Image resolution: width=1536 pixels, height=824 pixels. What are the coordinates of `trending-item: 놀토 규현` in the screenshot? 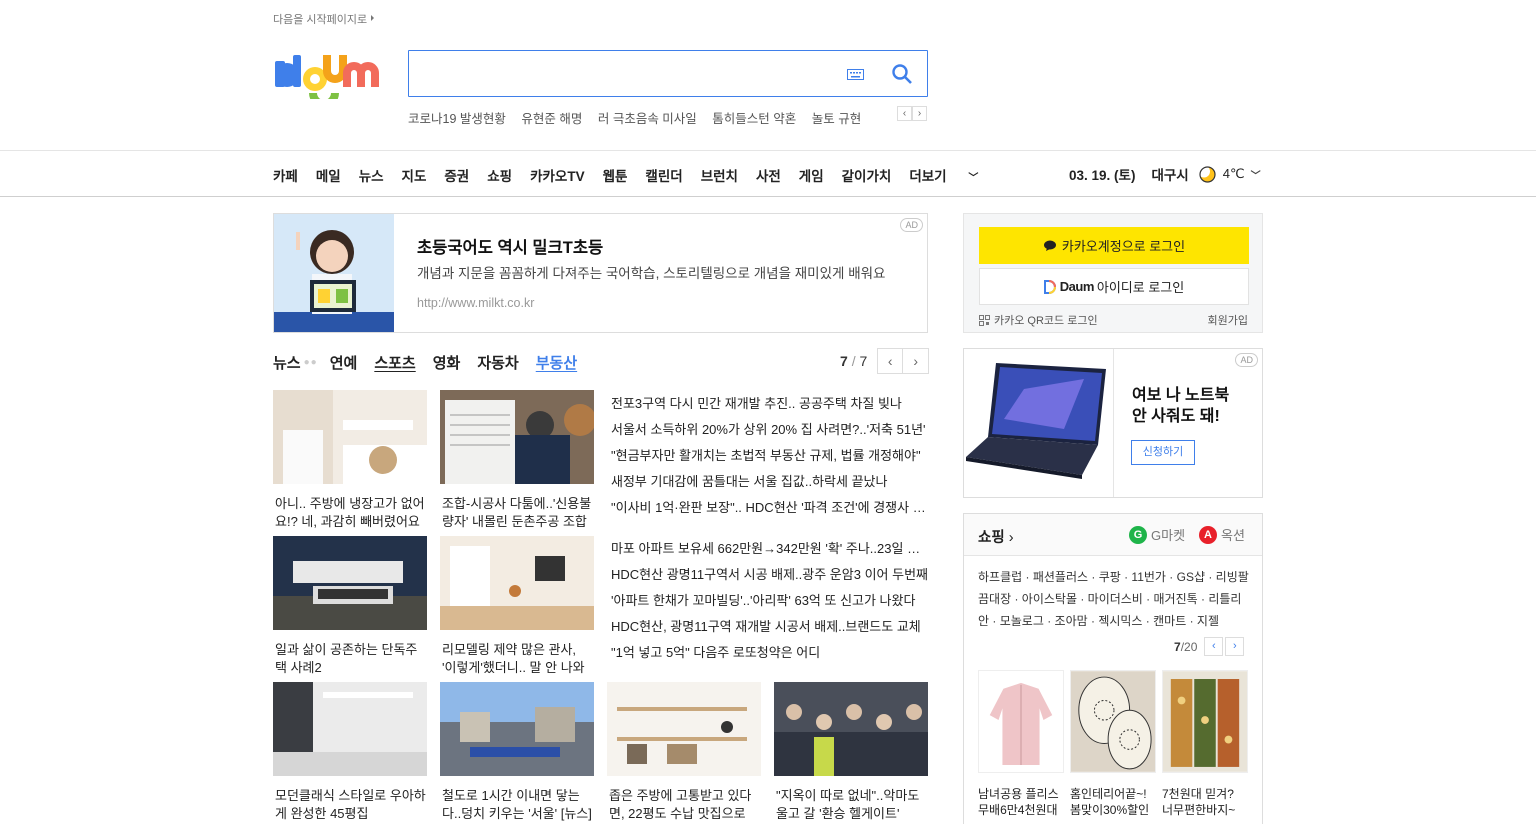 It's located at (836, 119).